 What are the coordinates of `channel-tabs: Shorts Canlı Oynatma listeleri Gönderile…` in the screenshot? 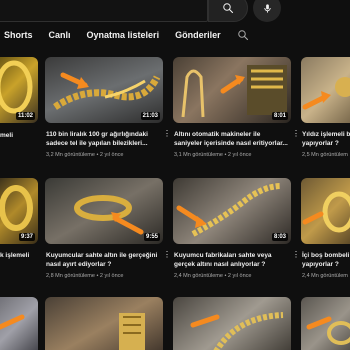 It's located at (175, 35).